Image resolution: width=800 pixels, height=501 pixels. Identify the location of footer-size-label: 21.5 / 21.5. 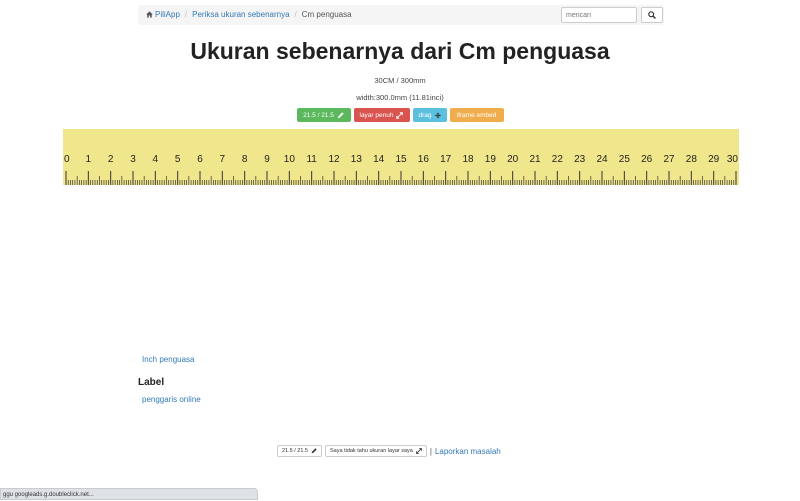
(295, 451).